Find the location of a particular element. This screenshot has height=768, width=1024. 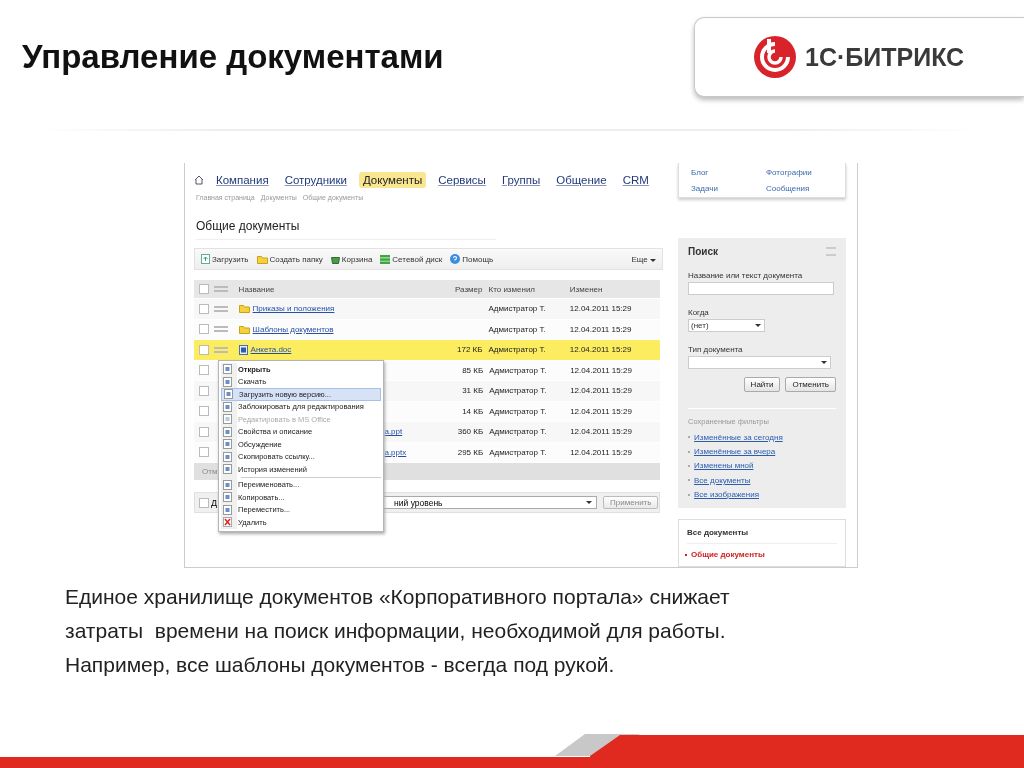

nav-tab: Общение is located at coordinates (581, 180).